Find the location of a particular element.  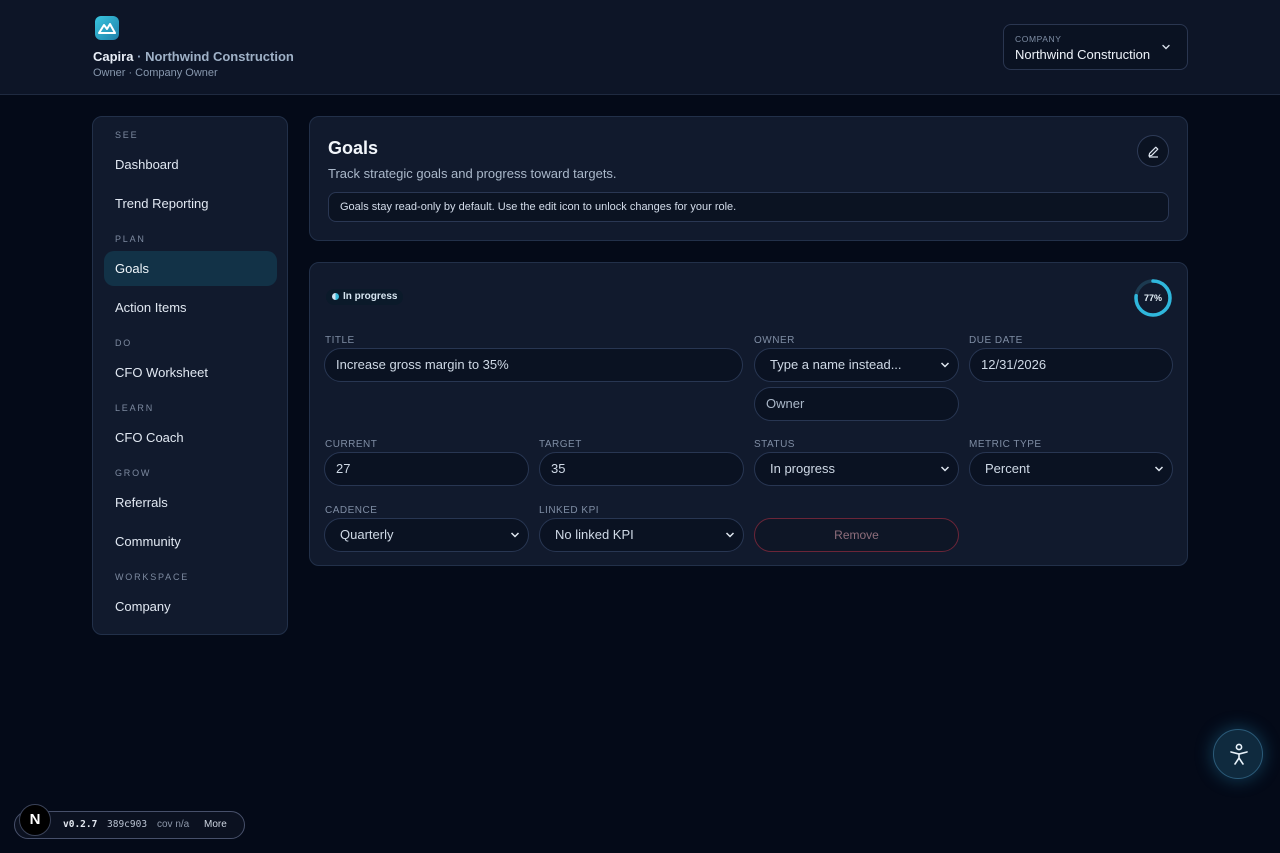

sidebar-item-referrals: Referrals is located at coordinates (190, 502).